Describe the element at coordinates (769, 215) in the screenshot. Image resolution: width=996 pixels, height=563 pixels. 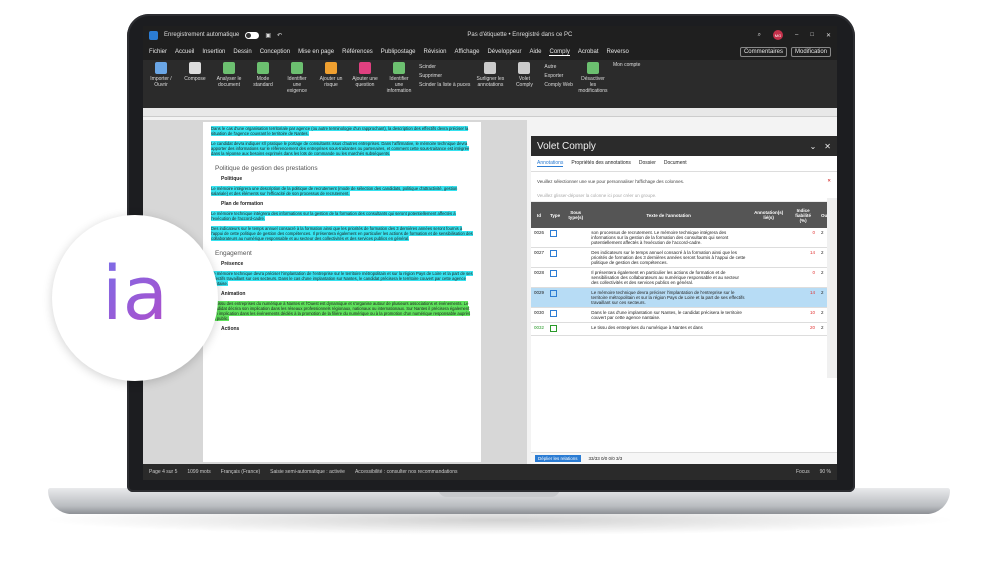
I see `column-header: Annotation(s) lié(s)` at that location.